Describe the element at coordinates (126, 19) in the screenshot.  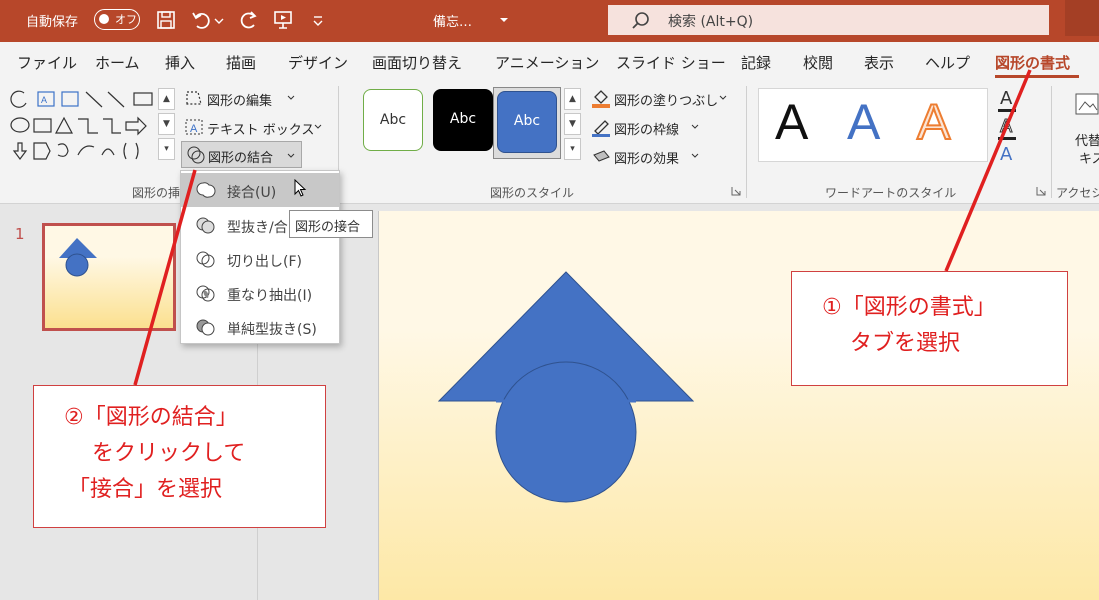
I see `autosave-state: オフ` at that location.